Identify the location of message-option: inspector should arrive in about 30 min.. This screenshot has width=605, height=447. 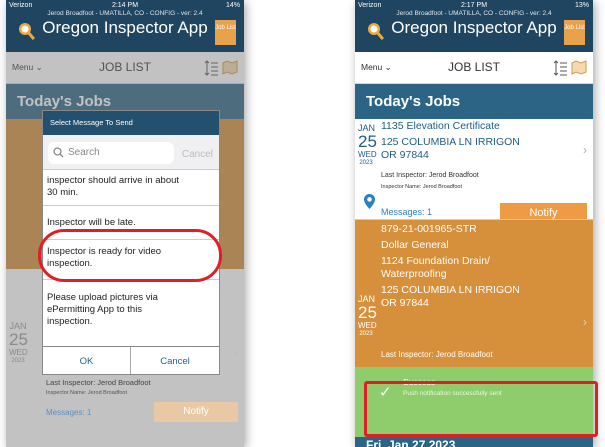
(131, 189).